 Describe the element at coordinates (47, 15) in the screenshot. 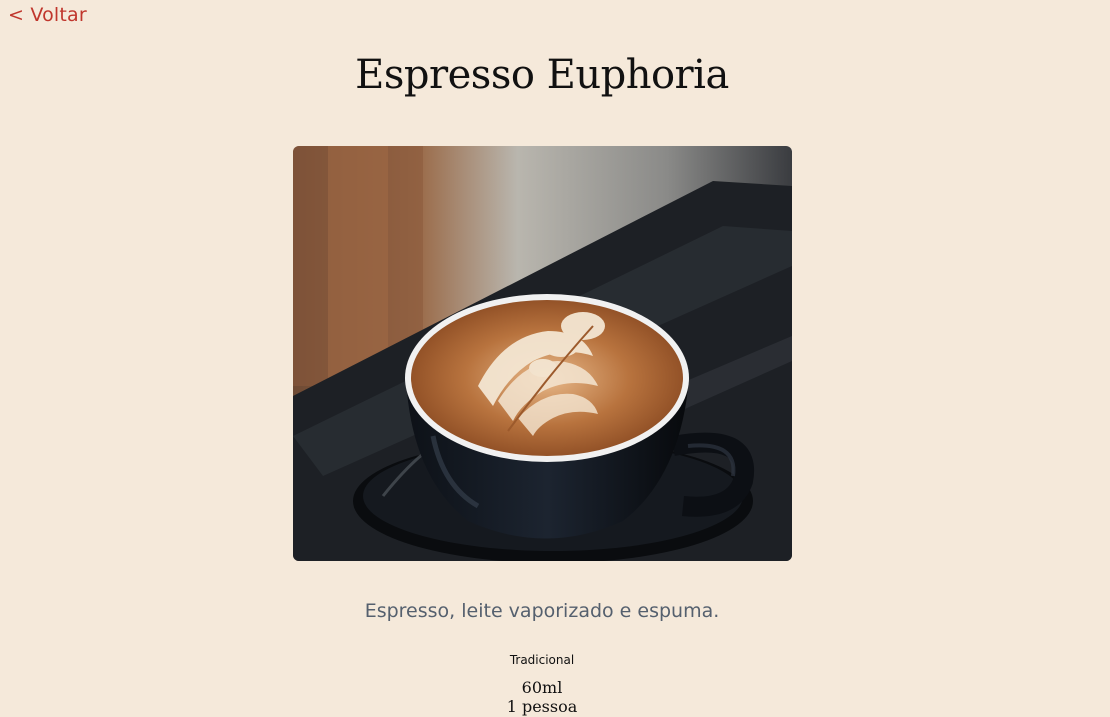

I see `back-link: < Voltar` at that location.